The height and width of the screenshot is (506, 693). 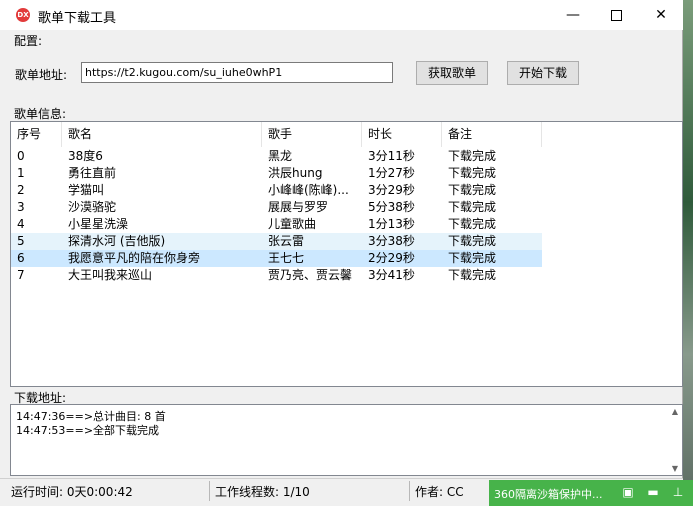 I want to click on cell-artist: 王七七, so click(x=286, y=258).